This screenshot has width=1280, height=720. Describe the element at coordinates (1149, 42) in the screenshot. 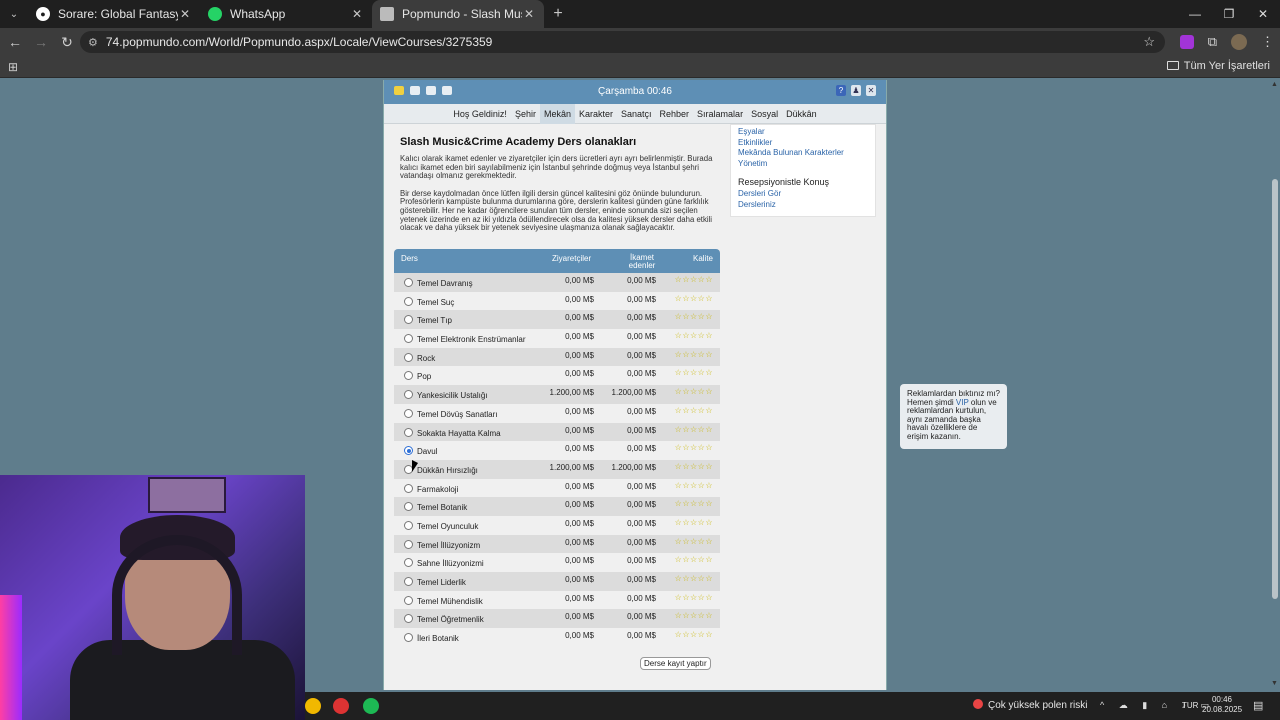

I see `bookmark-star-icon: ☆` at that location.